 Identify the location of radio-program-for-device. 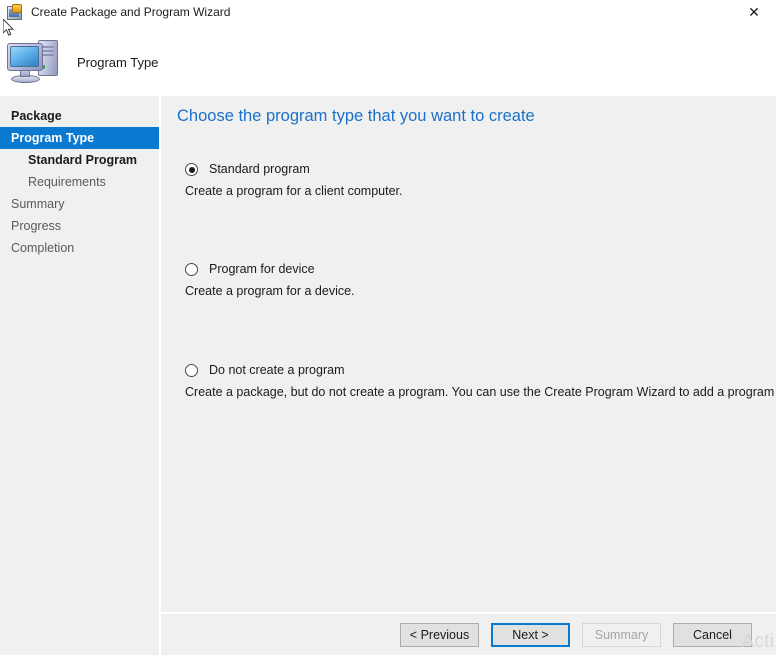
(191, 269).